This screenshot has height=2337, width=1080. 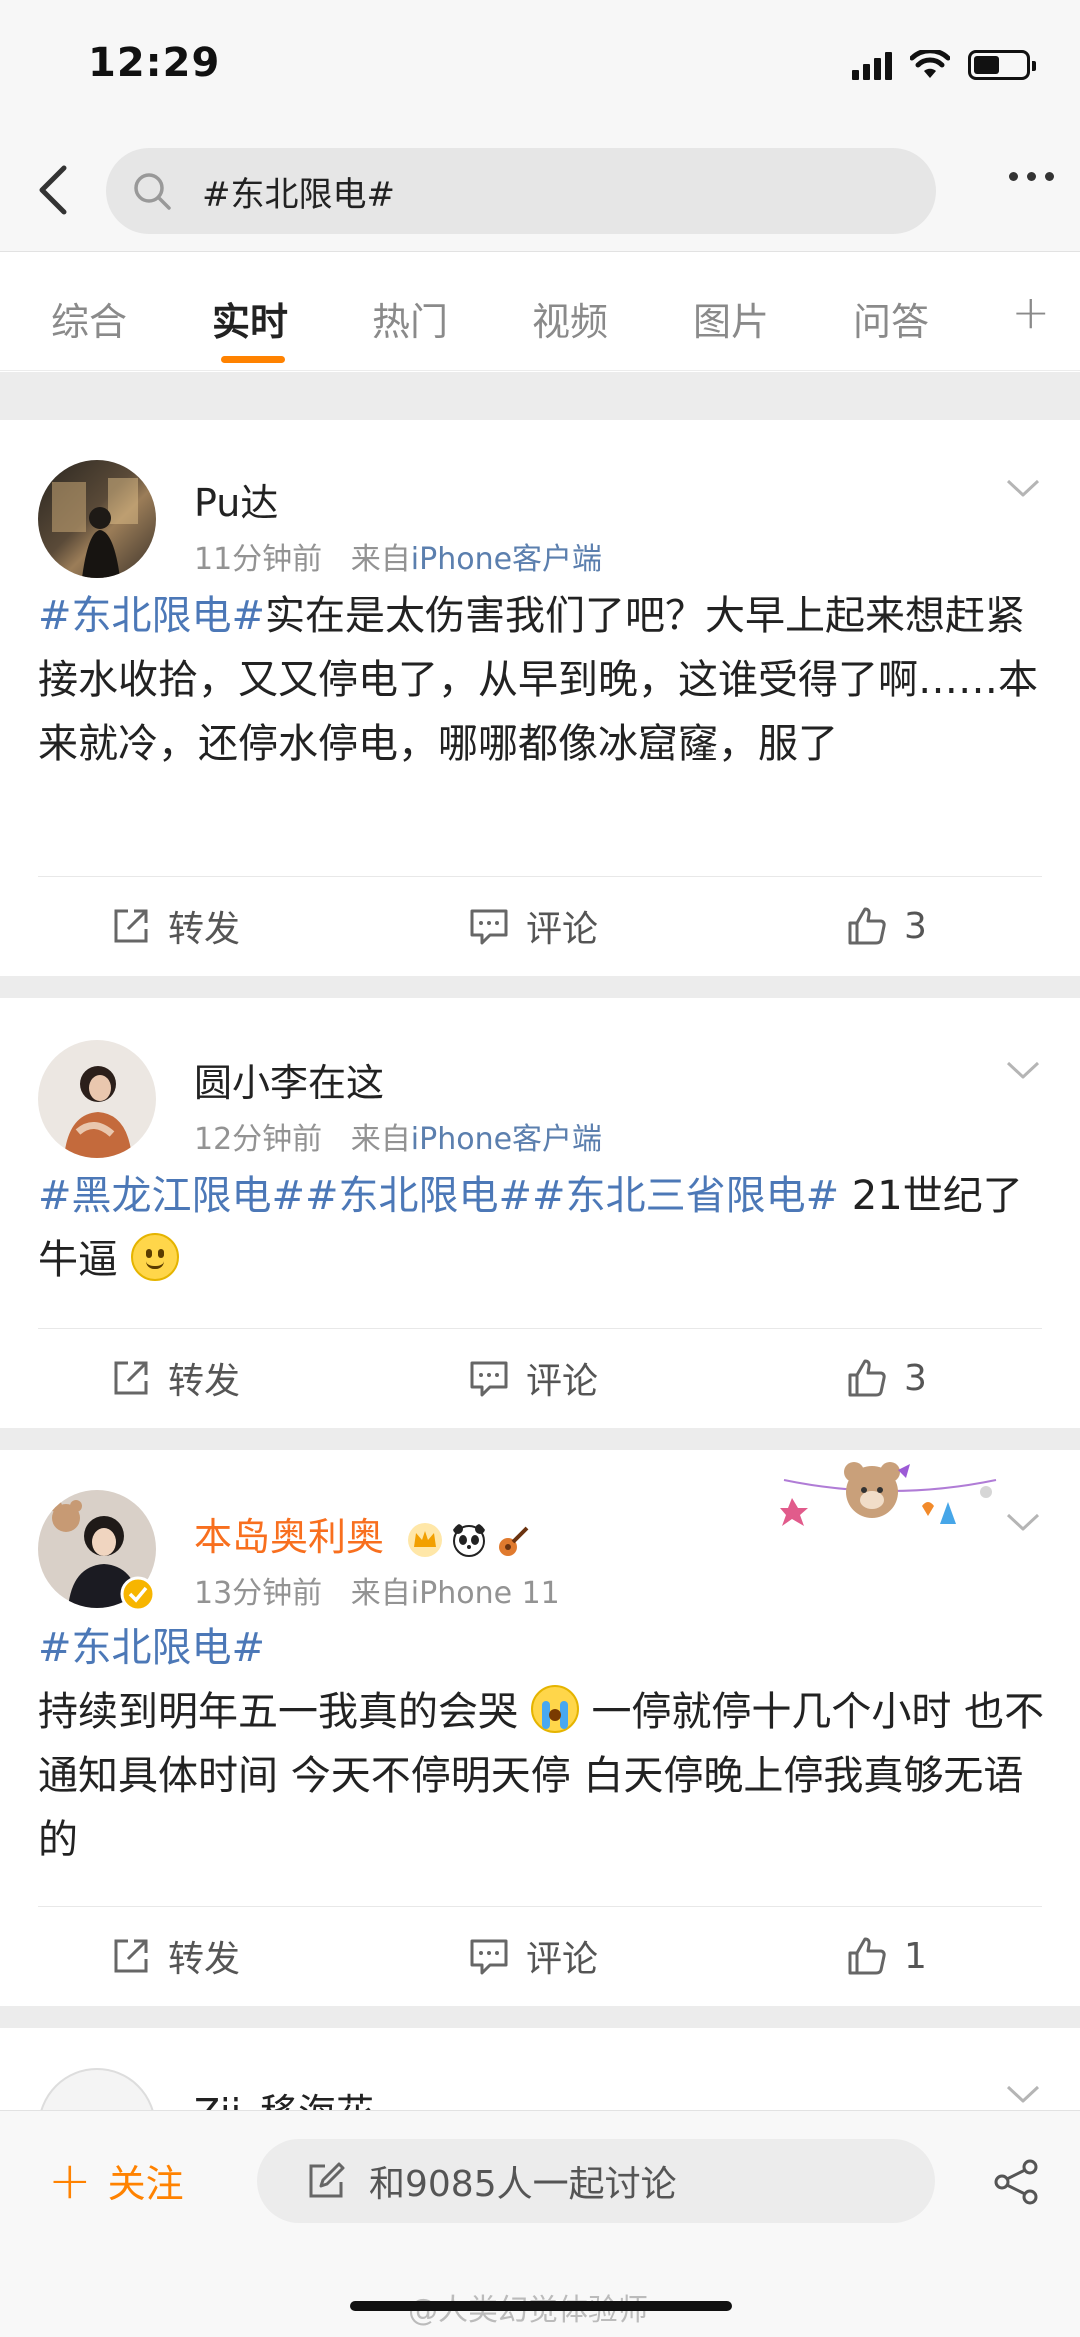 I want to click on post-content: #黑龙江限电##东北限电##东北三省限电# 21世纪了 牛逼, so click(x=543, y=1228).